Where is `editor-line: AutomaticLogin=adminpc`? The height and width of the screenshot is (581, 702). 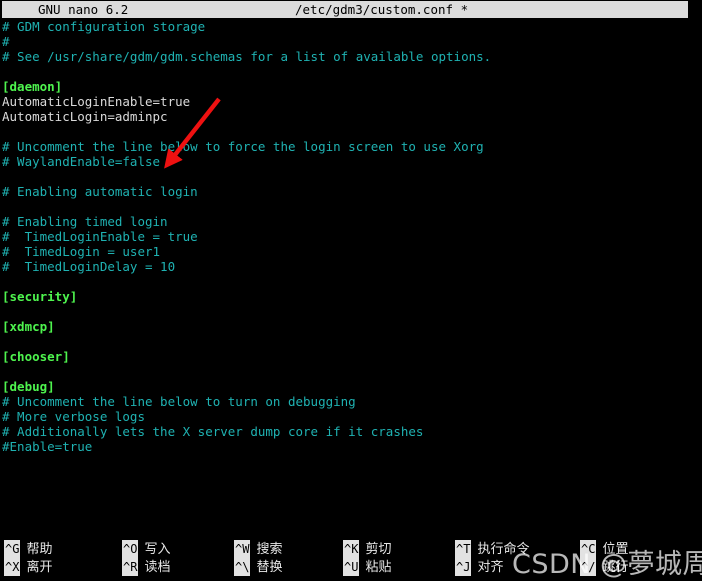
editor-line: AutomaticLogin=adminpc is located at coordinates (351, 116).